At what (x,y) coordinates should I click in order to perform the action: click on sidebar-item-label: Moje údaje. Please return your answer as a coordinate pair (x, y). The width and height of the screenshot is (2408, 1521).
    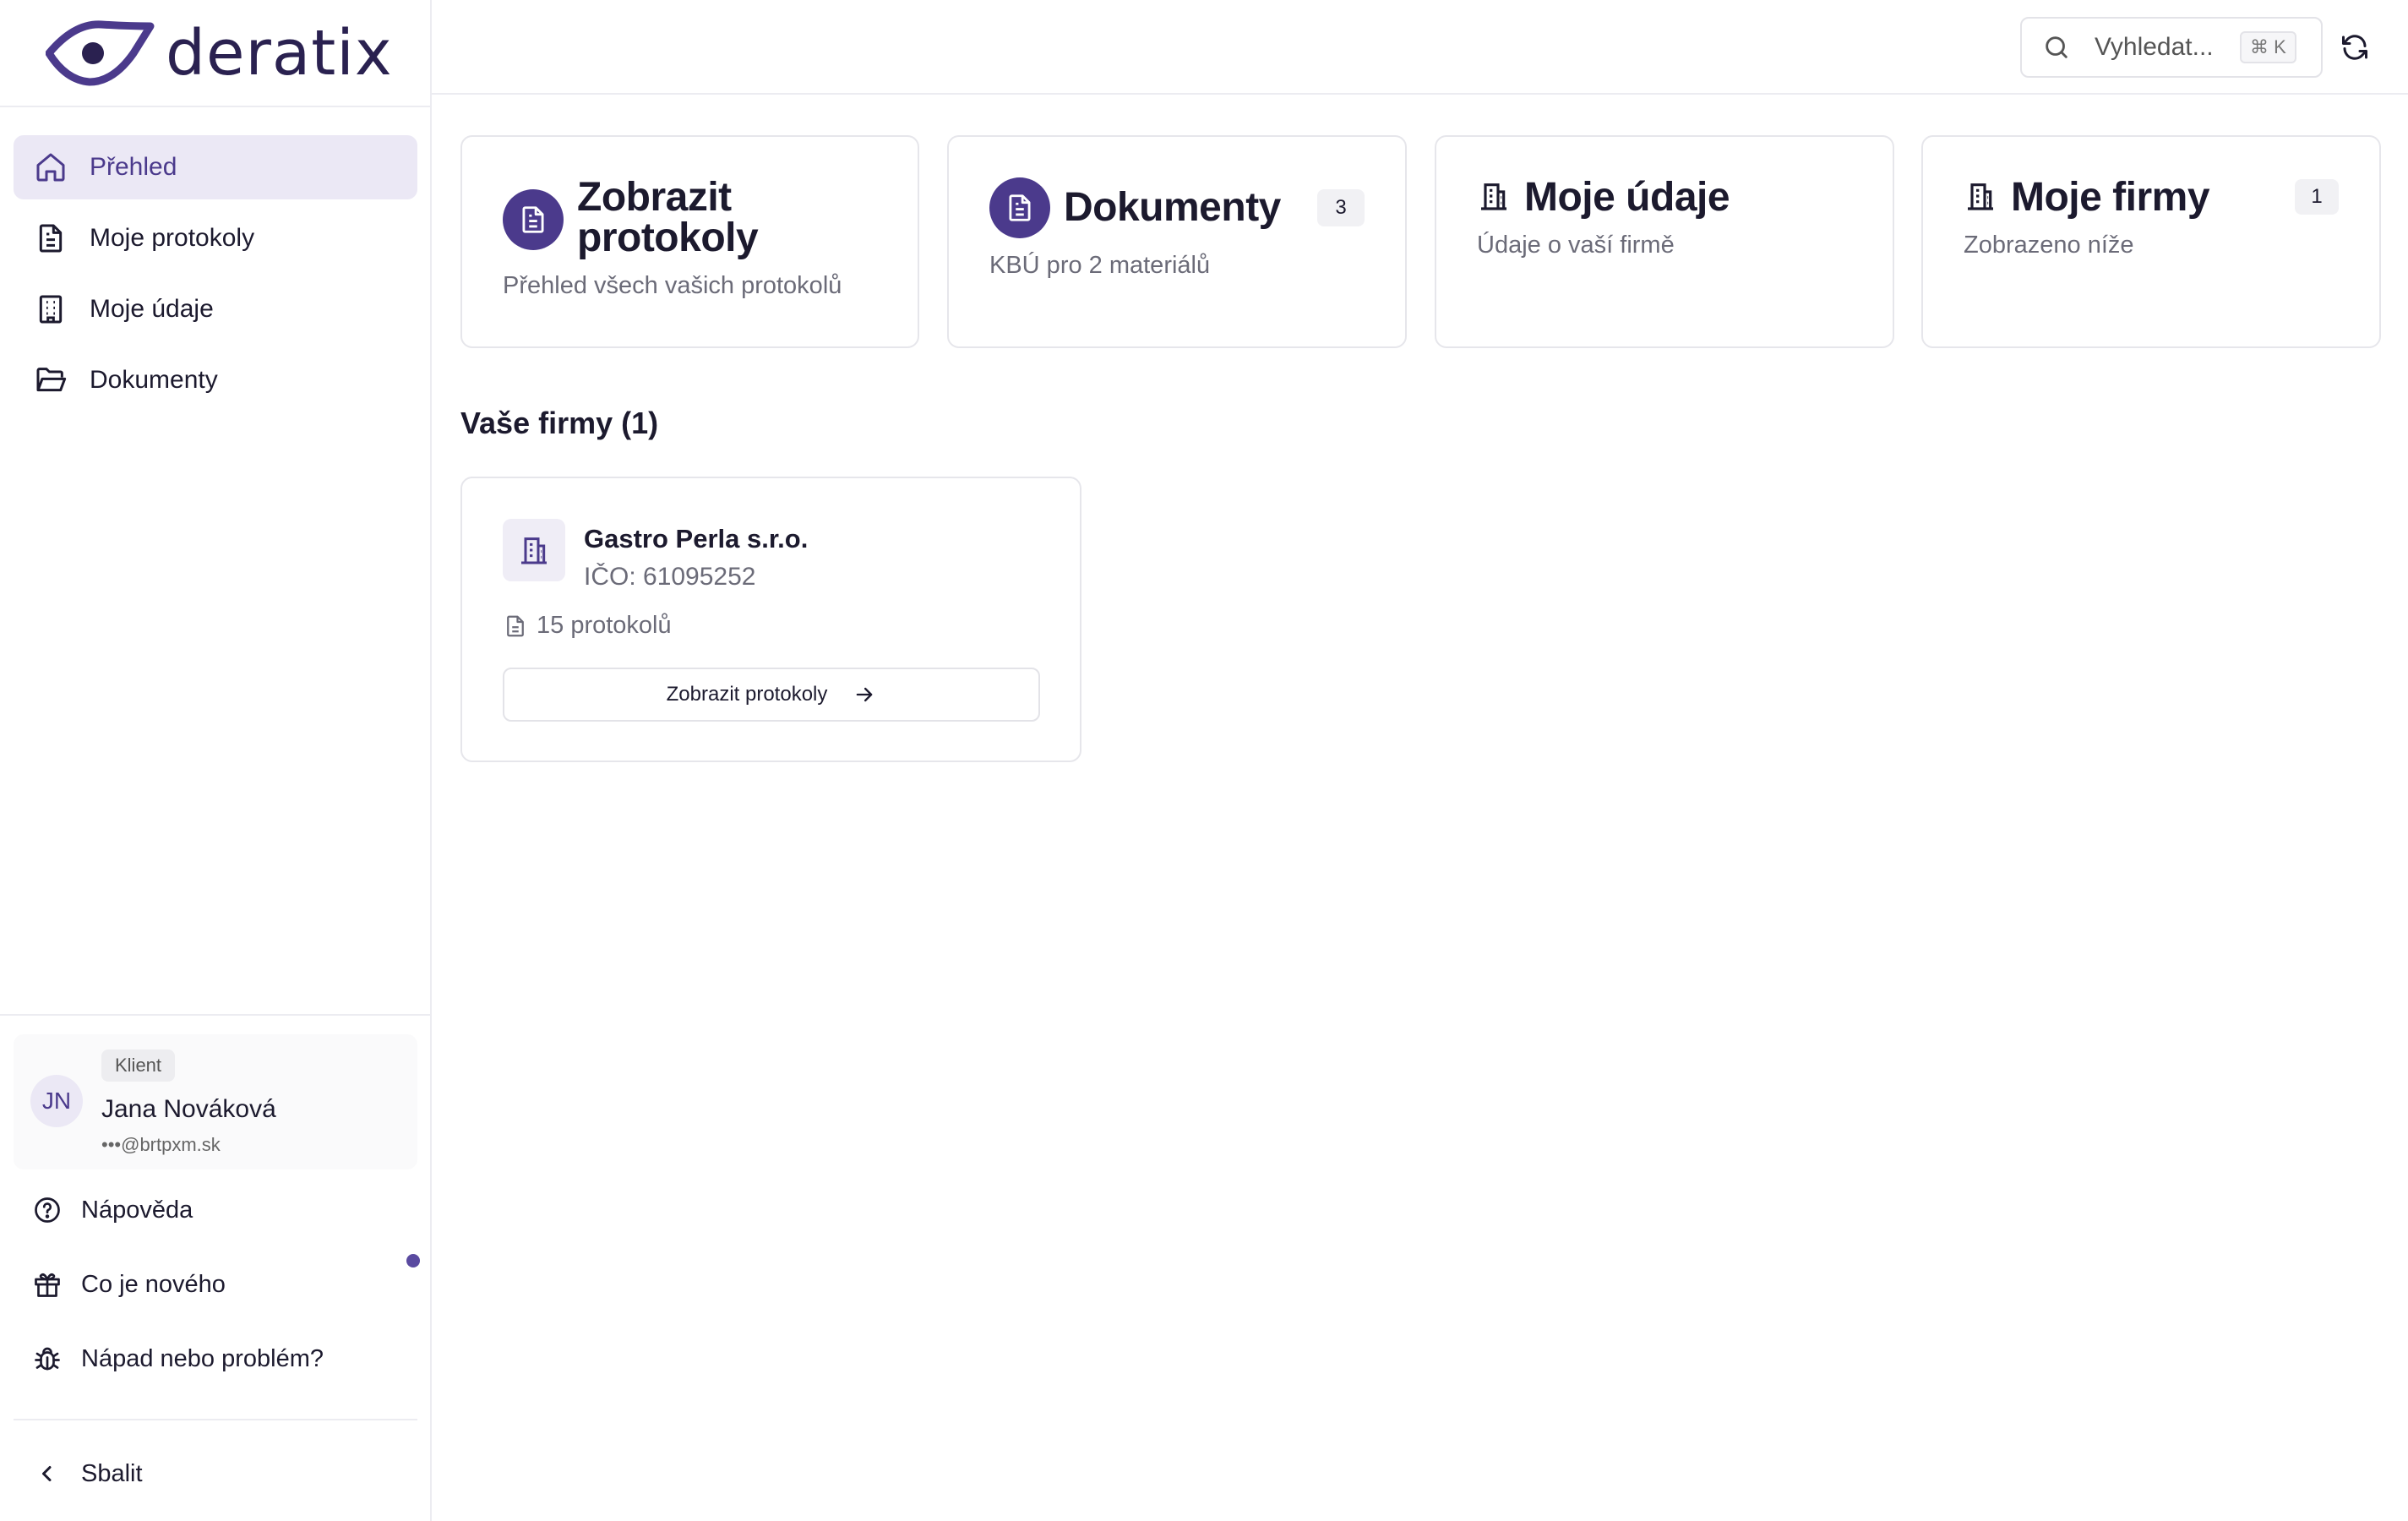
    Looking at the image, I should click on (152, 309).